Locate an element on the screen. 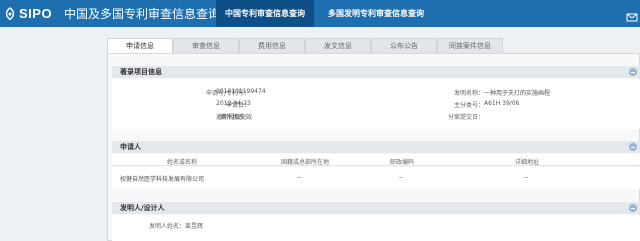 This screenshot has width=640, height=241. applicant-table-header: 姓名或名称 国籍或总部所在地 邮政编码 详细地址 is located at coordinates (376, 160).